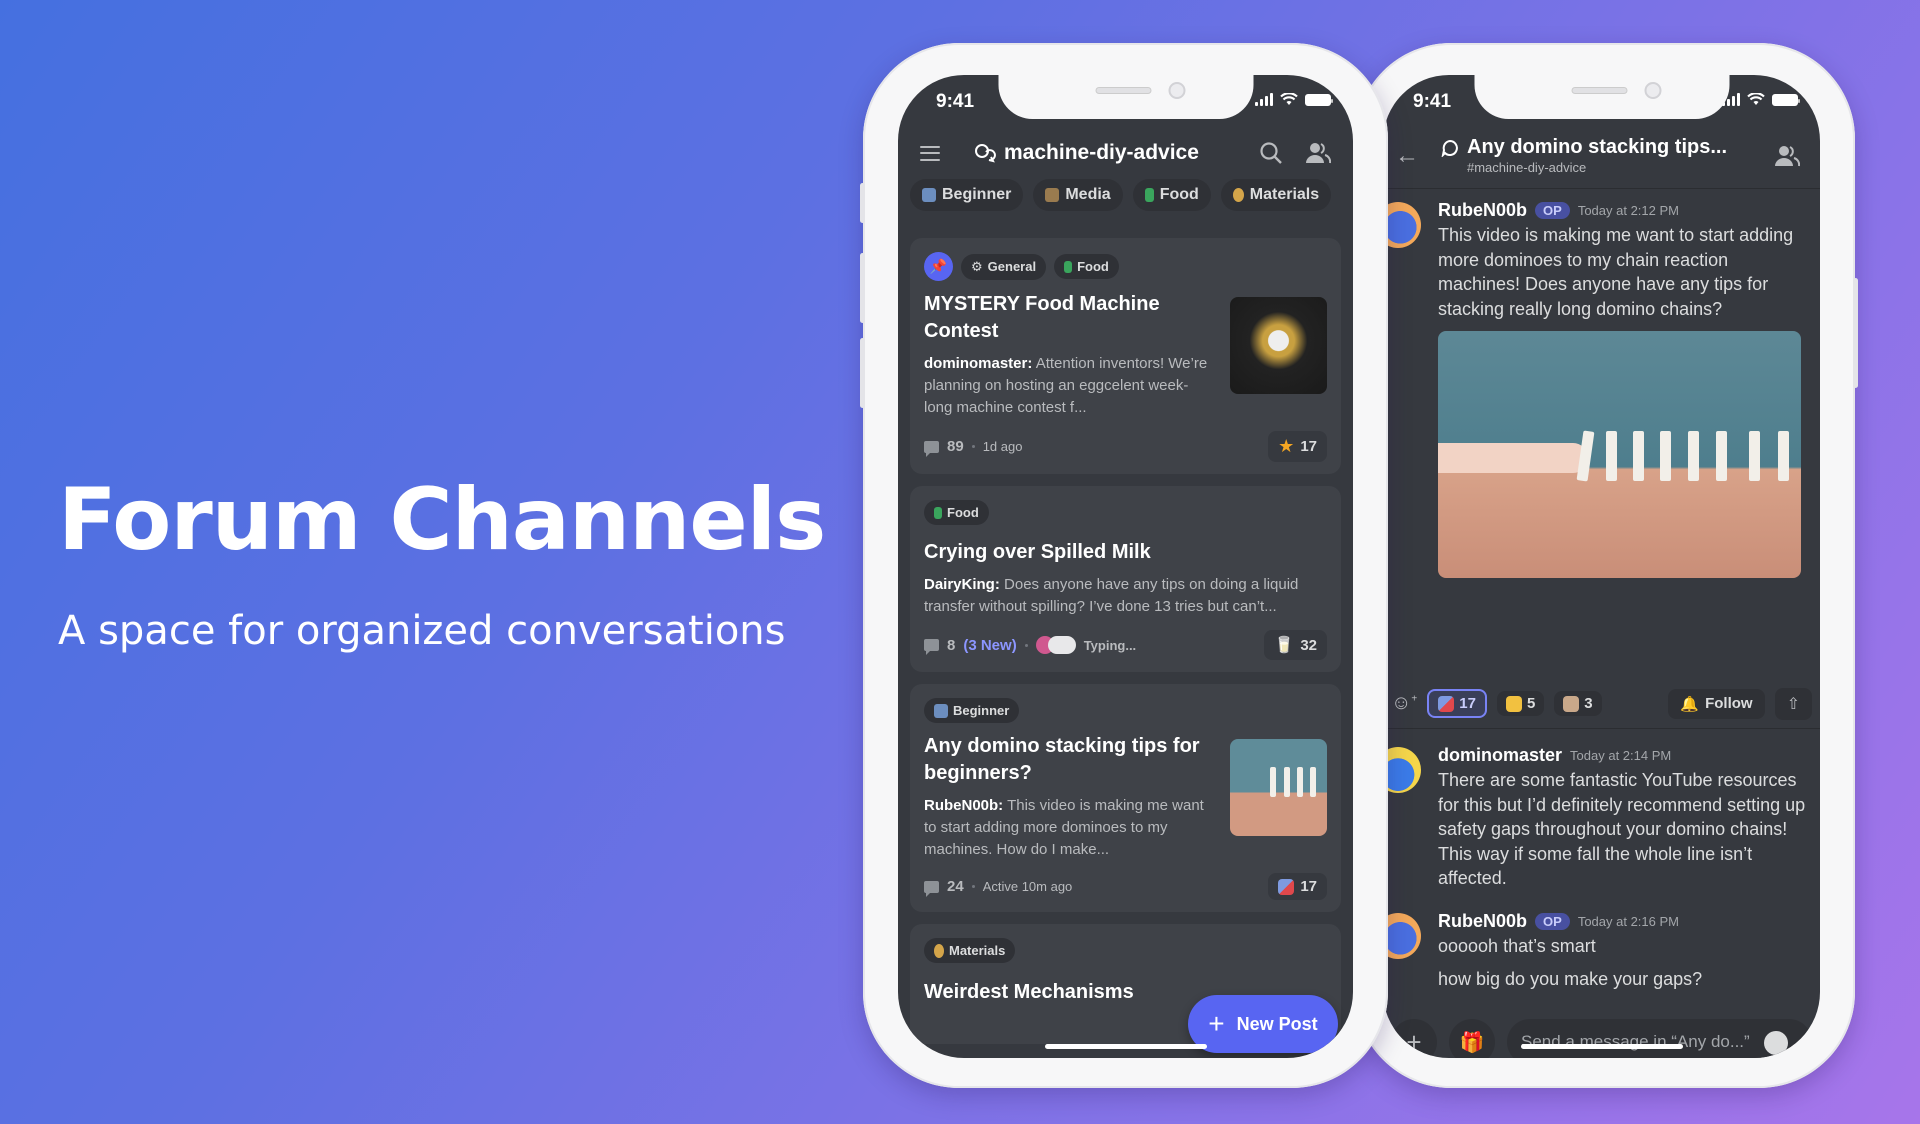  I want to click on attach-button: +, so click(1414, 1038).